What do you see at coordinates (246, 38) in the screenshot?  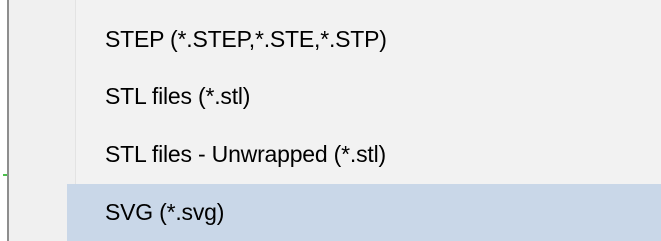 I see `menu-item-label: STEP (*.STEP,*.STE,*.STP)` at bounding box center [246, 38].